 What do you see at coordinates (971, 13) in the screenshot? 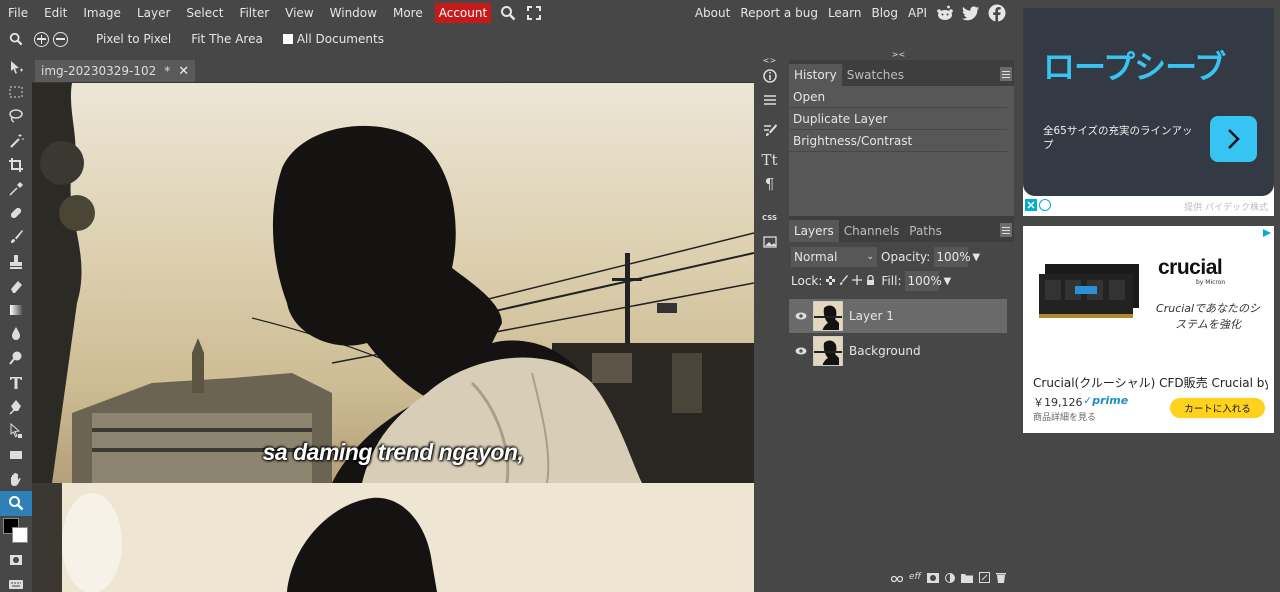
I see `twitter-icon` at bounding box center [971, 13].